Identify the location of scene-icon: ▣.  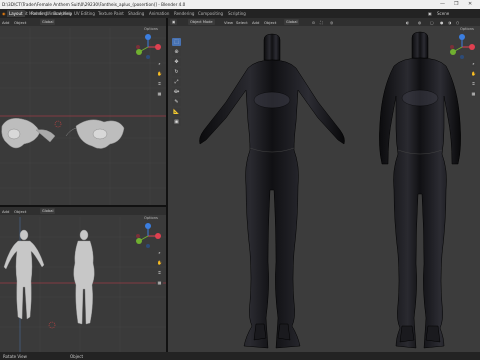
(430, 13).